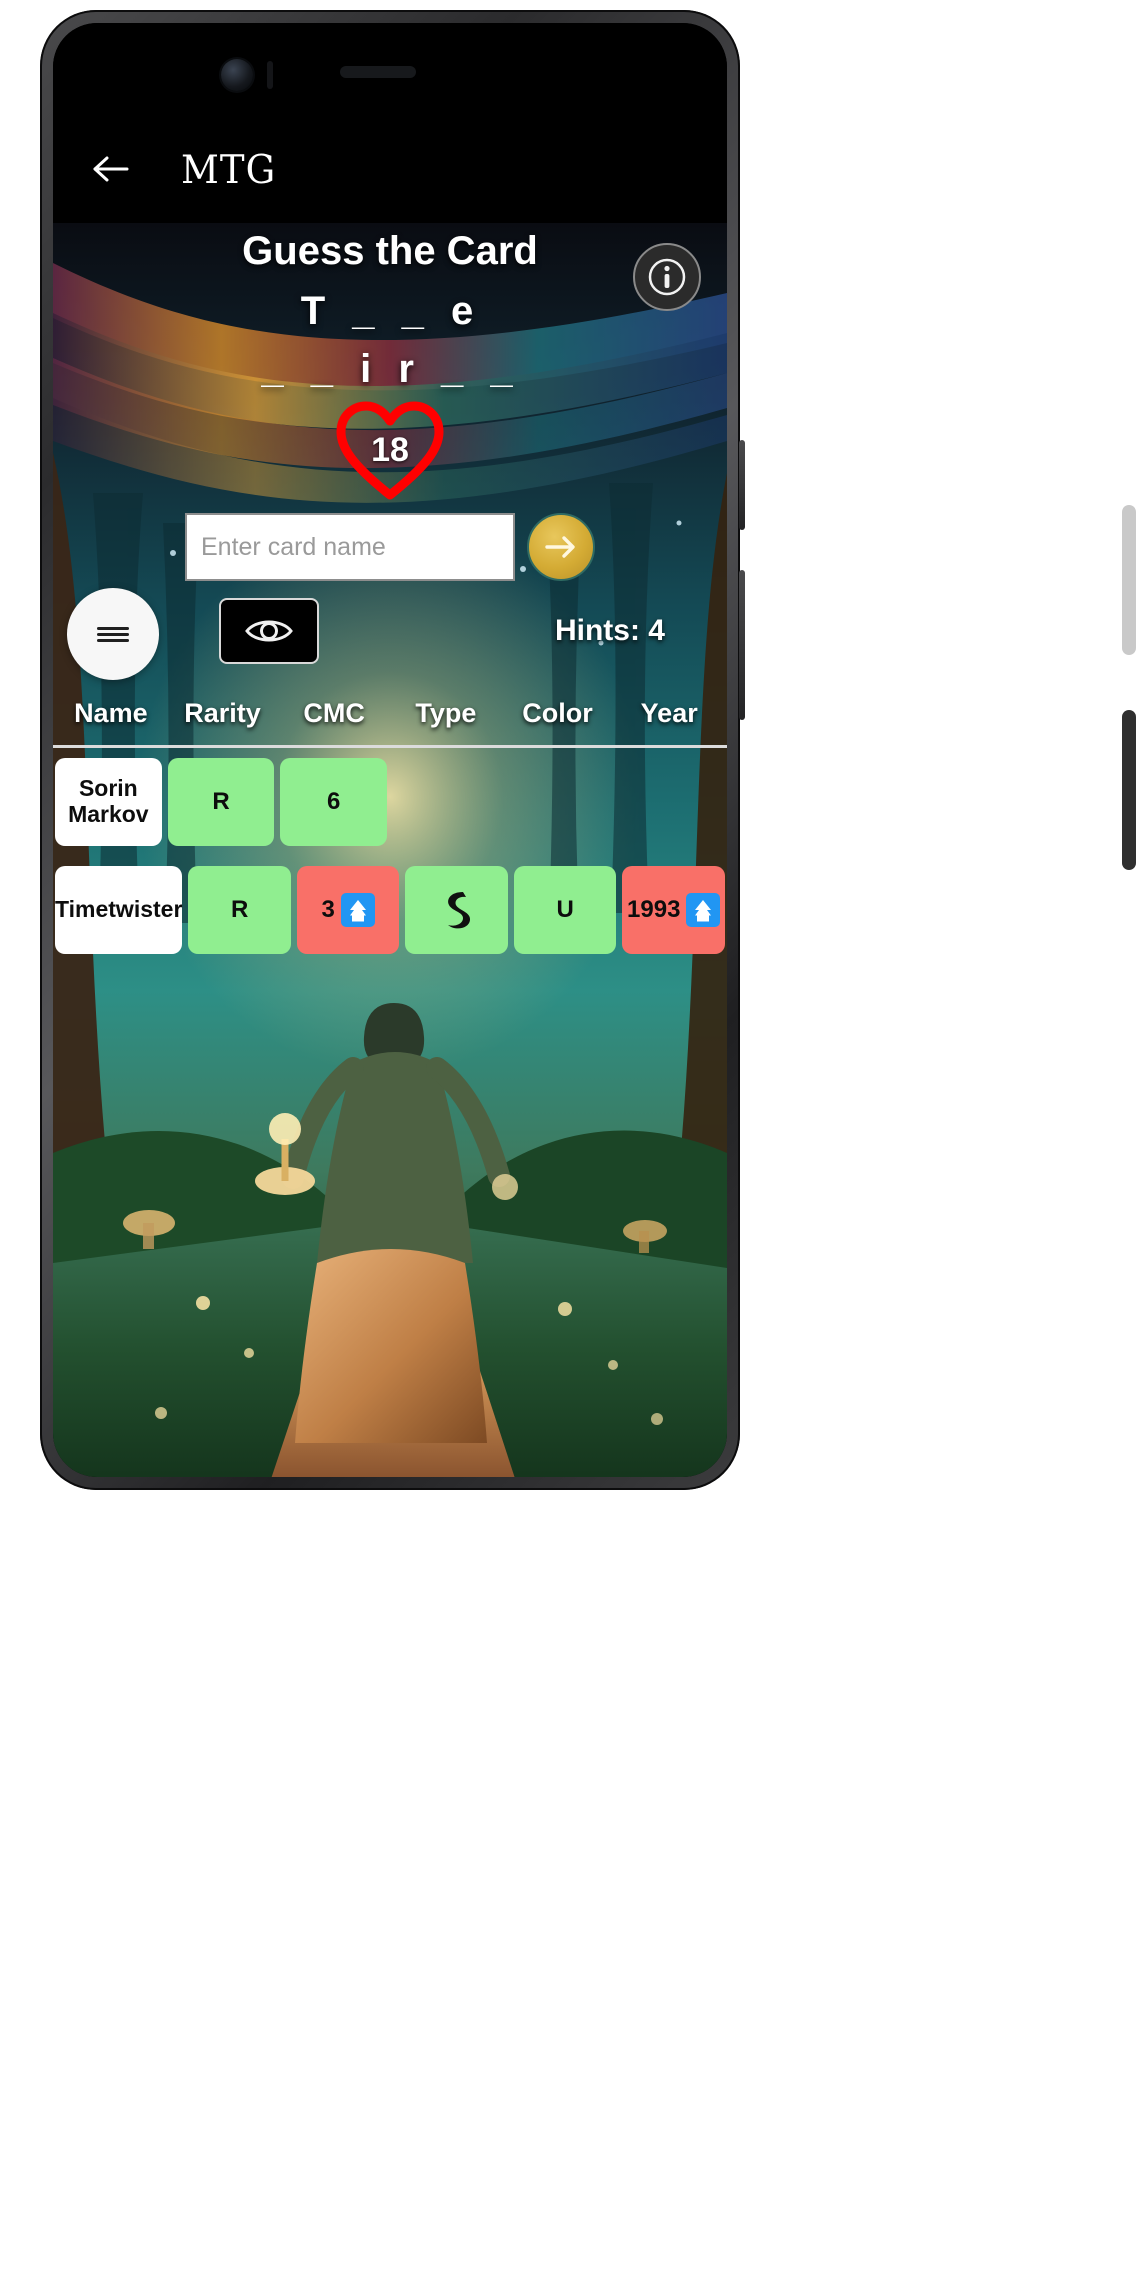 Image resolution: width=1140 pixels, height=2280 pixels. I want to click on masked-word: T _ _ e _ _ i r _ _, so click(390, 340).